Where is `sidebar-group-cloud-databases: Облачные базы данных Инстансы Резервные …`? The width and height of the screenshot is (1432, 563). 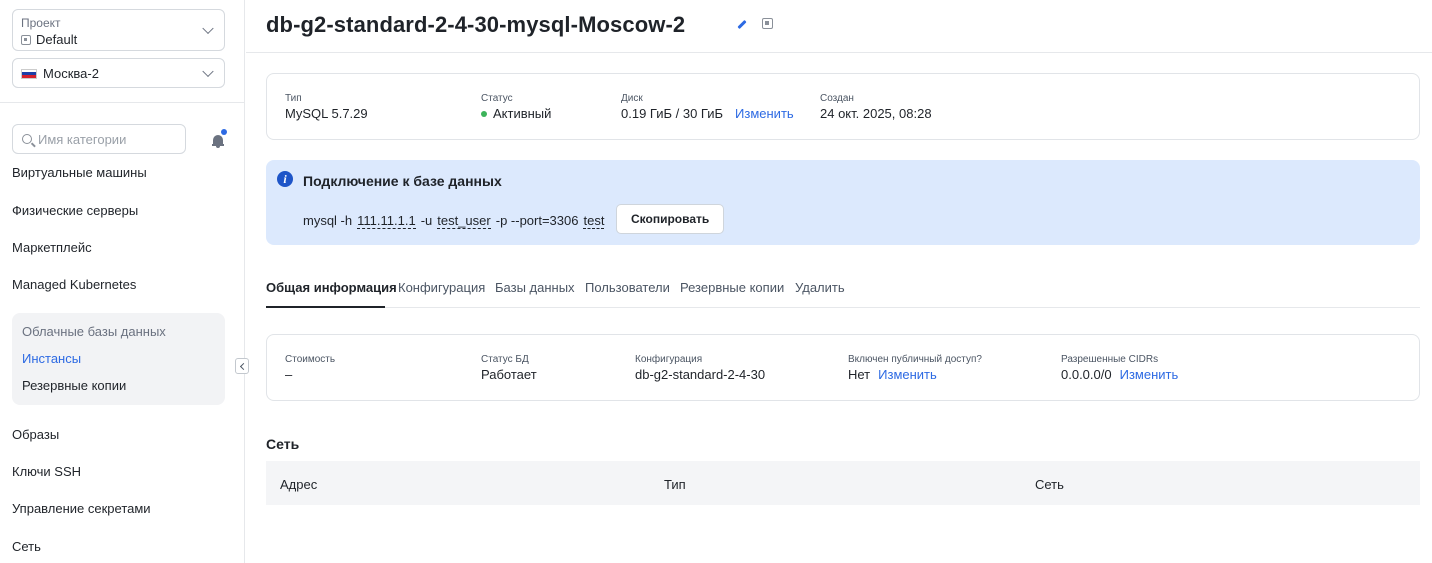
sidebar-group-cloud-databases: Облачные базы данных Инстансы Резервные … is located at coordinates (118, 359).